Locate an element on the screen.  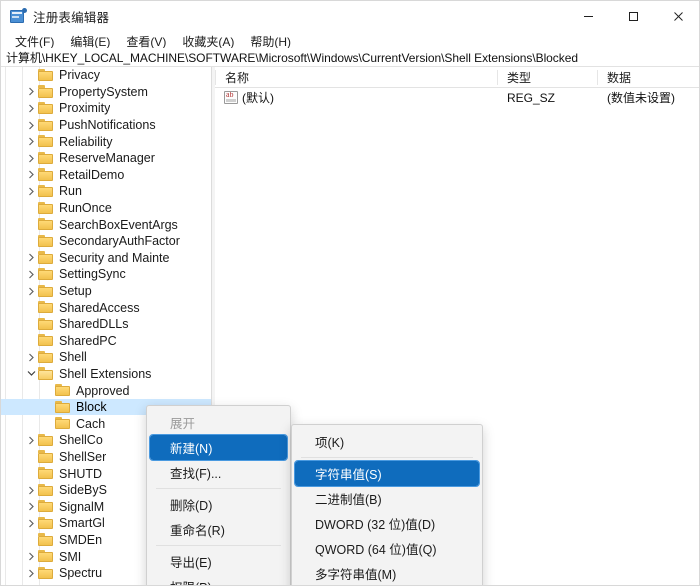
tree-item: Privacy is located at coordinates (106, 75).